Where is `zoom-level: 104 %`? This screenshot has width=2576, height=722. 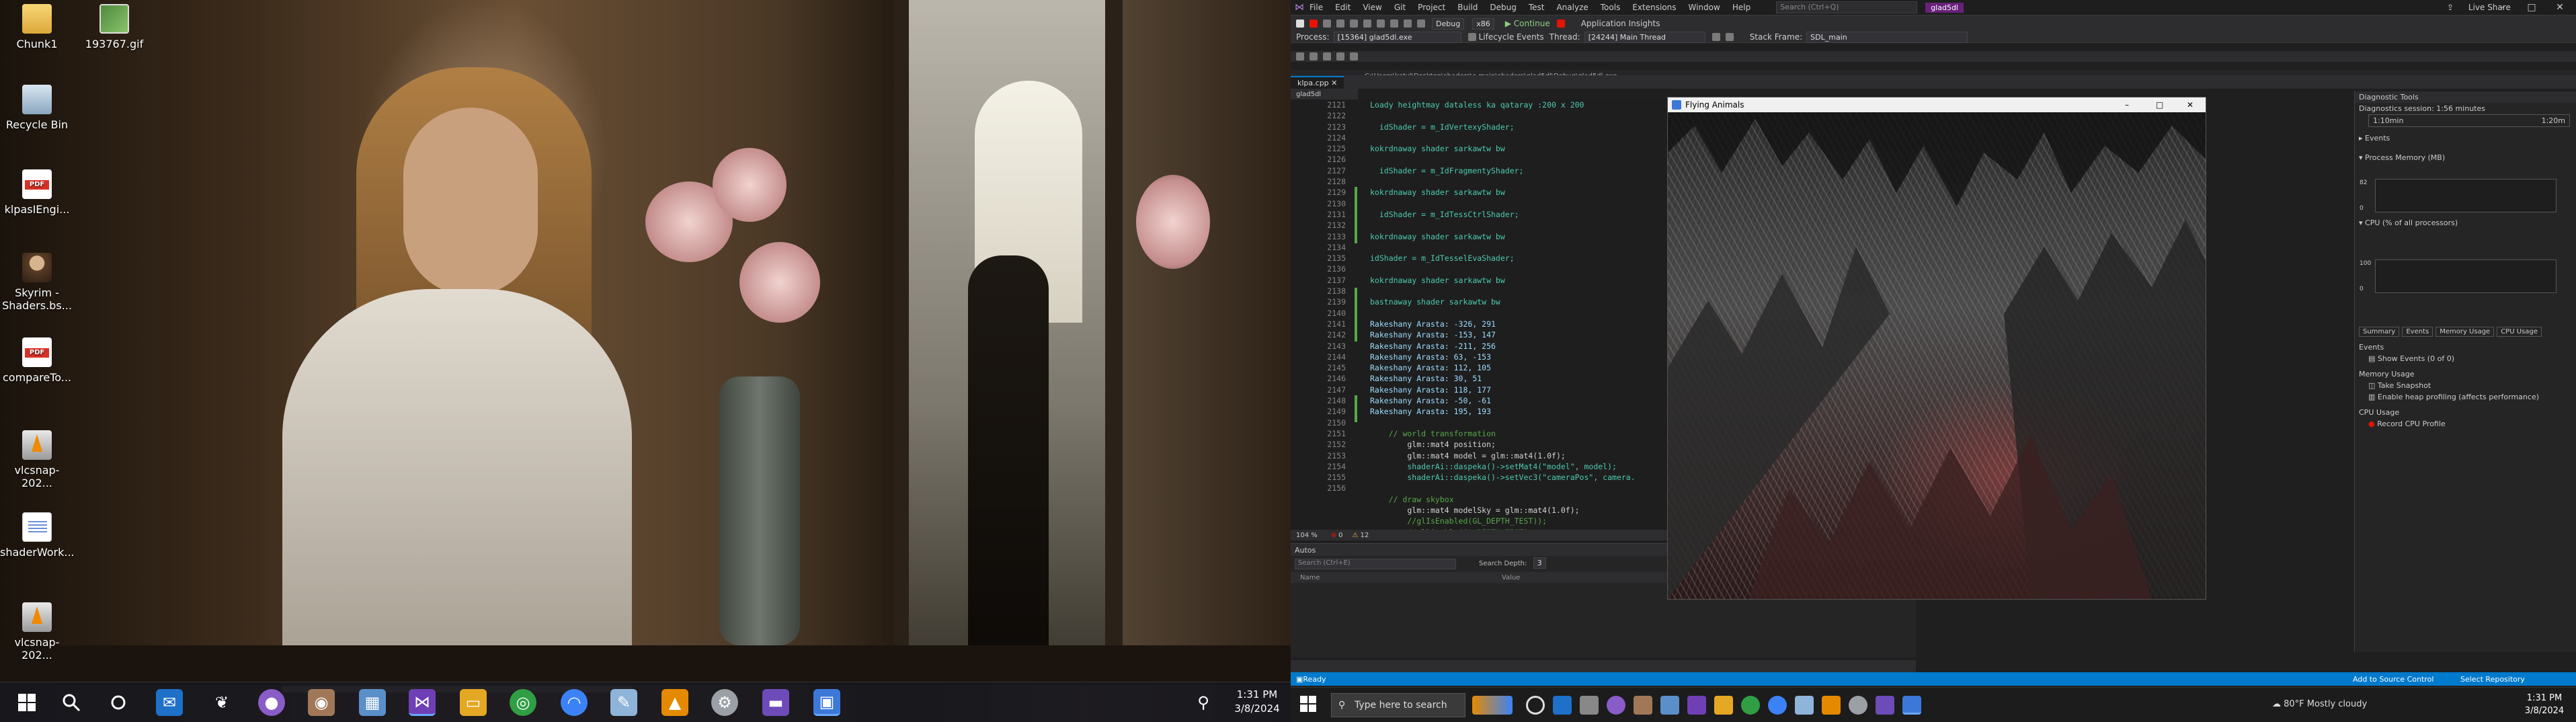
zoom-level: 104 % is located at coordinates (1307, 535).